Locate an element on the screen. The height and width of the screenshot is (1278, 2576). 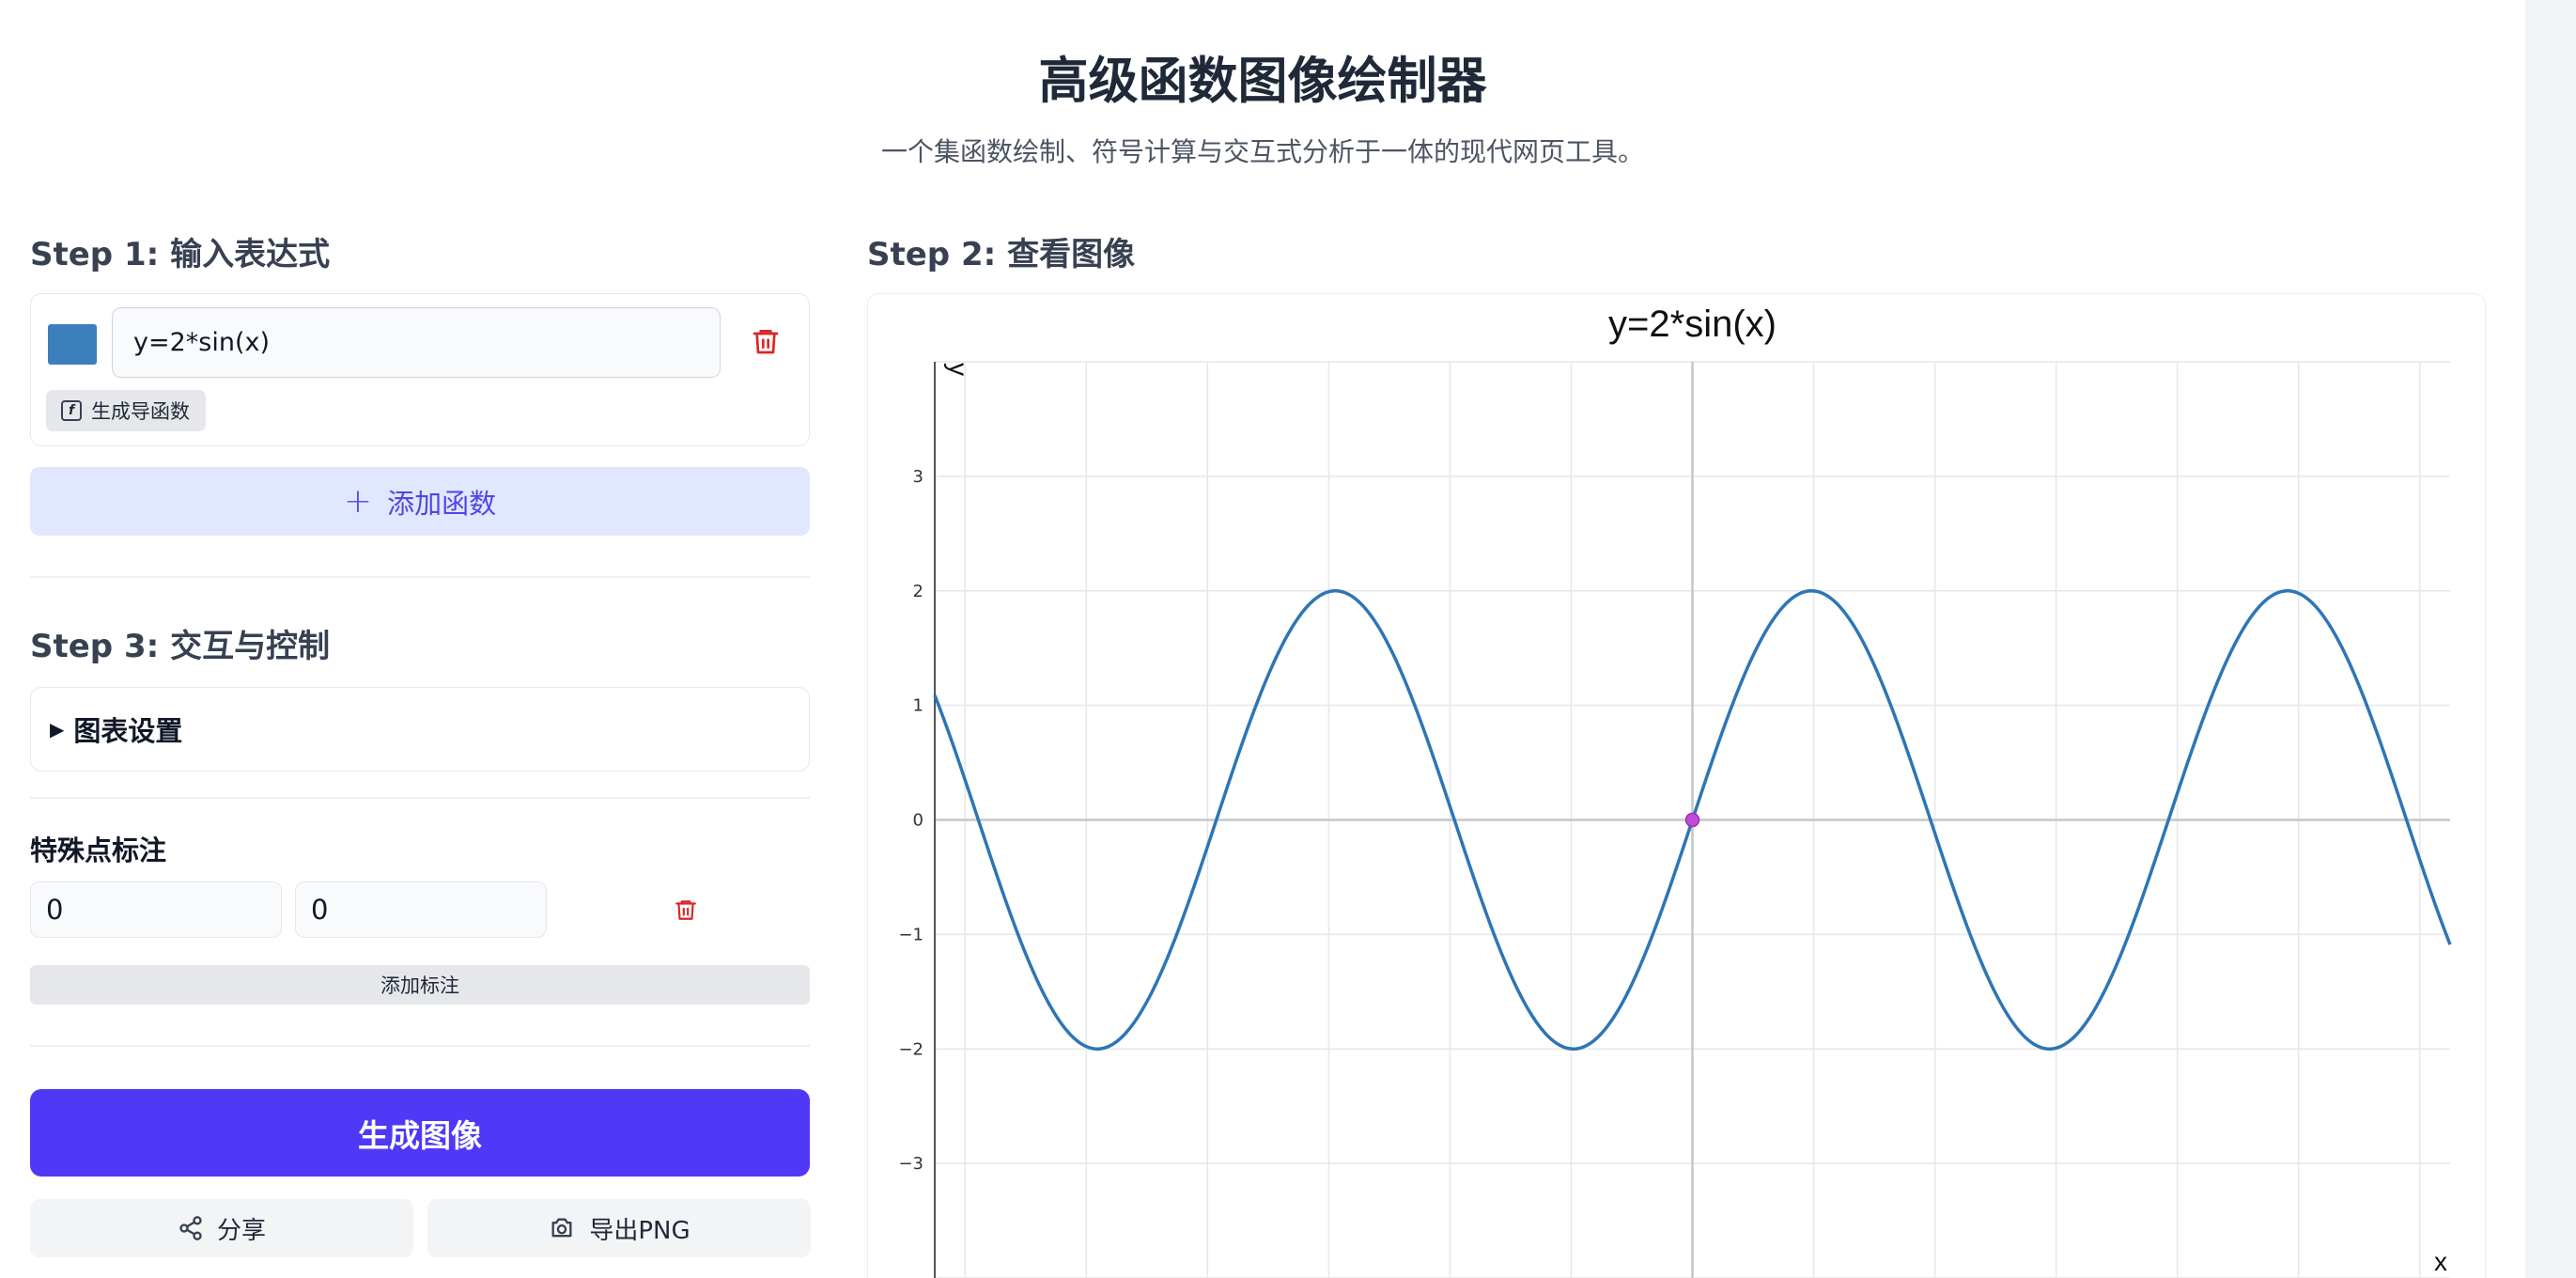
step3-heading: Step 3: 交互与控制 is located at coordinates (181, 646).